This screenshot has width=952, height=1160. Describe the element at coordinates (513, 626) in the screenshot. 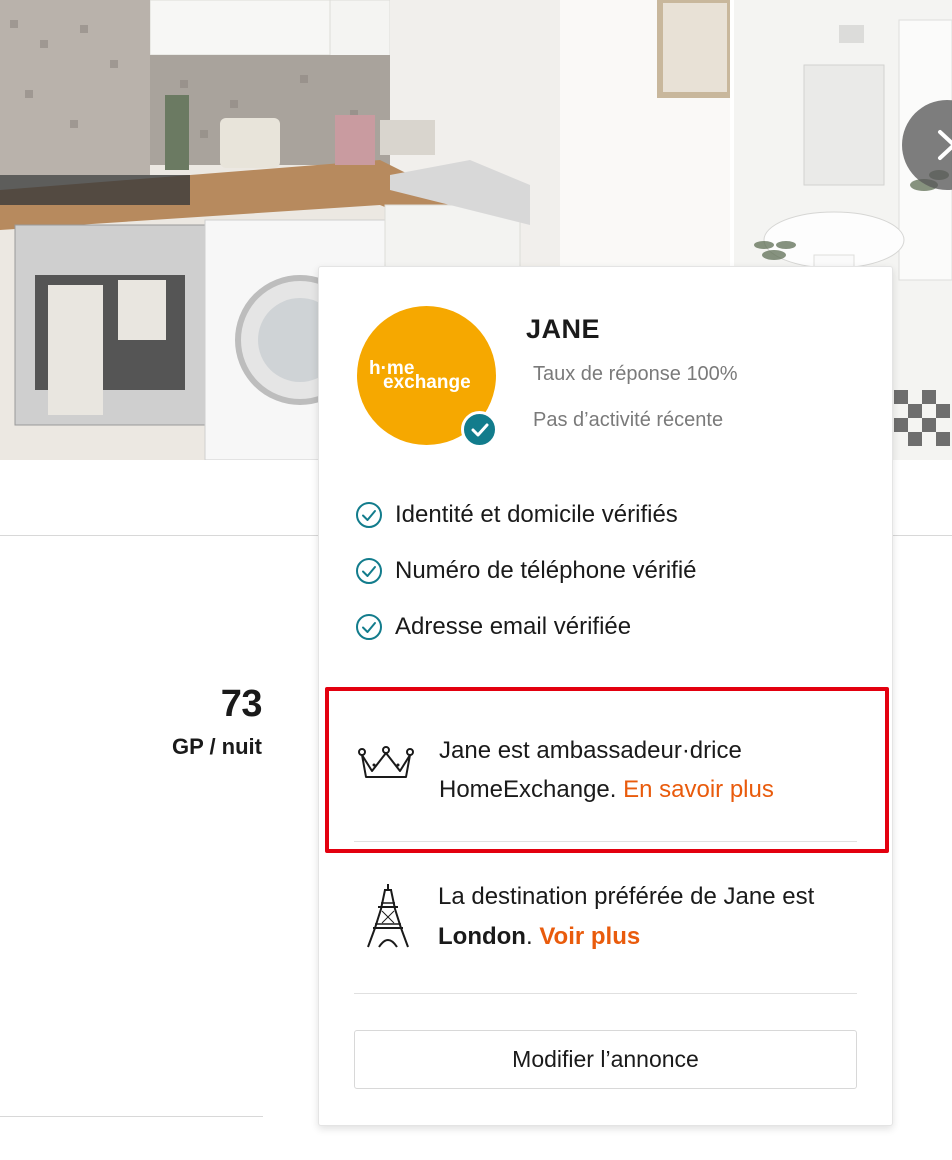

I see `verification-label: Adresse email vérifiée` at that location.